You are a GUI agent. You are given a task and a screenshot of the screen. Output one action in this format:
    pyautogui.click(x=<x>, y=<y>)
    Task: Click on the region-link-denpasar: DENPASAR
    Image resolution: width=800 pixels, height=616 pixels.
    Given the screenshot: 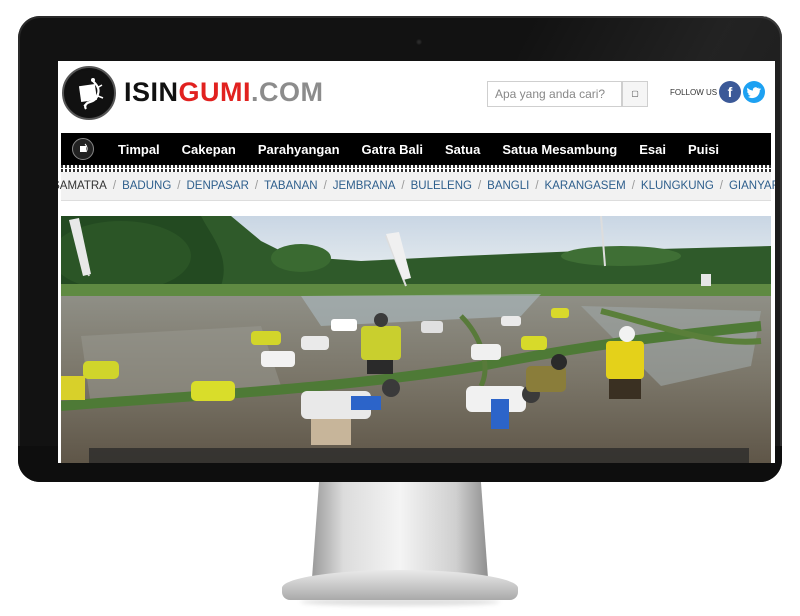 What is the action you would take?
    pyautogui.click(x=217, y=186)
    